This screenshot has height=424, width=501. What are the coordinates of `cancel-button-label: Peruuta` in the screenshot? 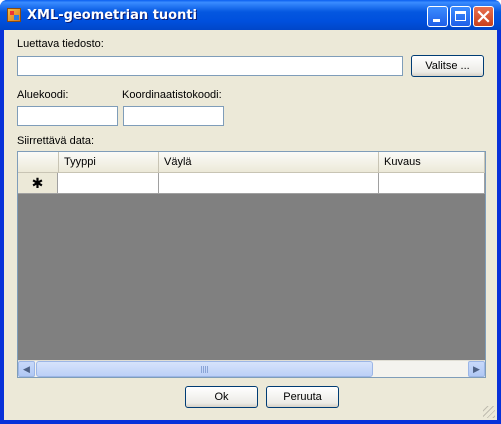 It's located at (302, 397).